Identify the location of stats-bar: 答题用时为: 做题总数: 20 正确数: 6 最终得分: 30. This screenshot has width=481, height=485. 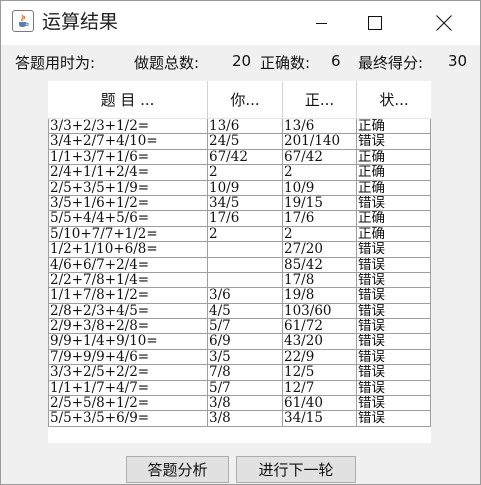
(240, 62).